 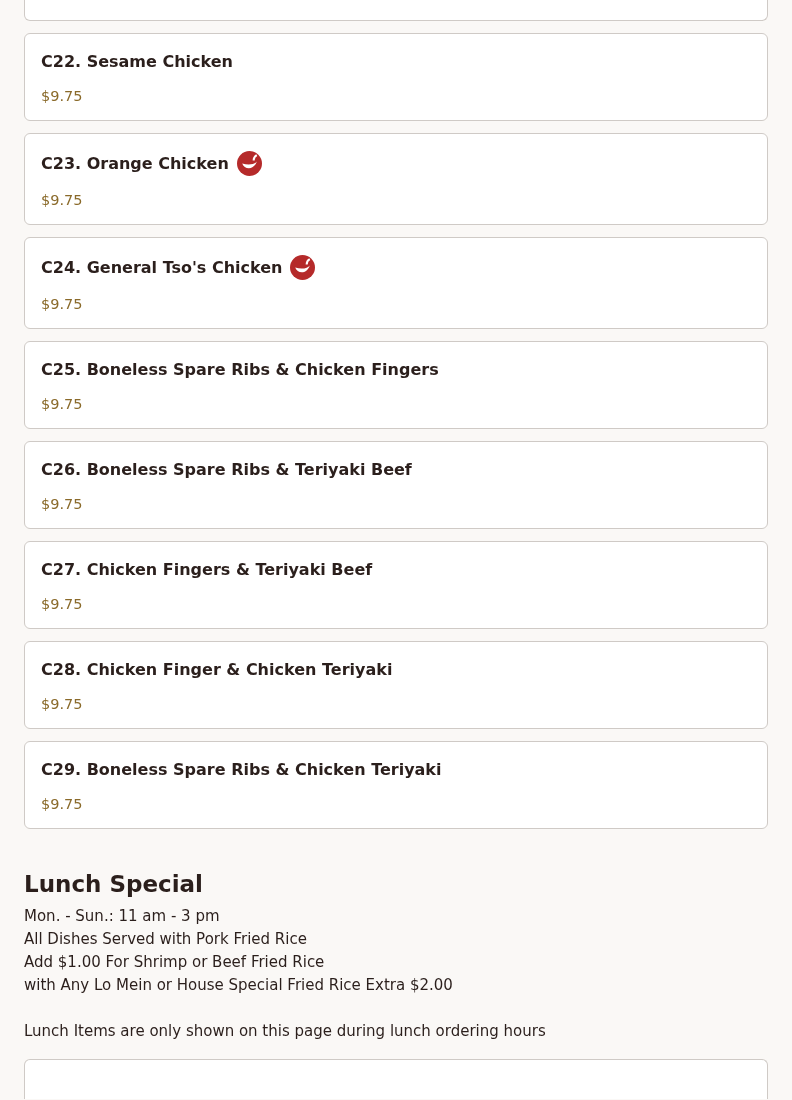 I want to click on item-name: C28. Chicken Finger & Chicken Teriyaki, so click(x=217, y=669).